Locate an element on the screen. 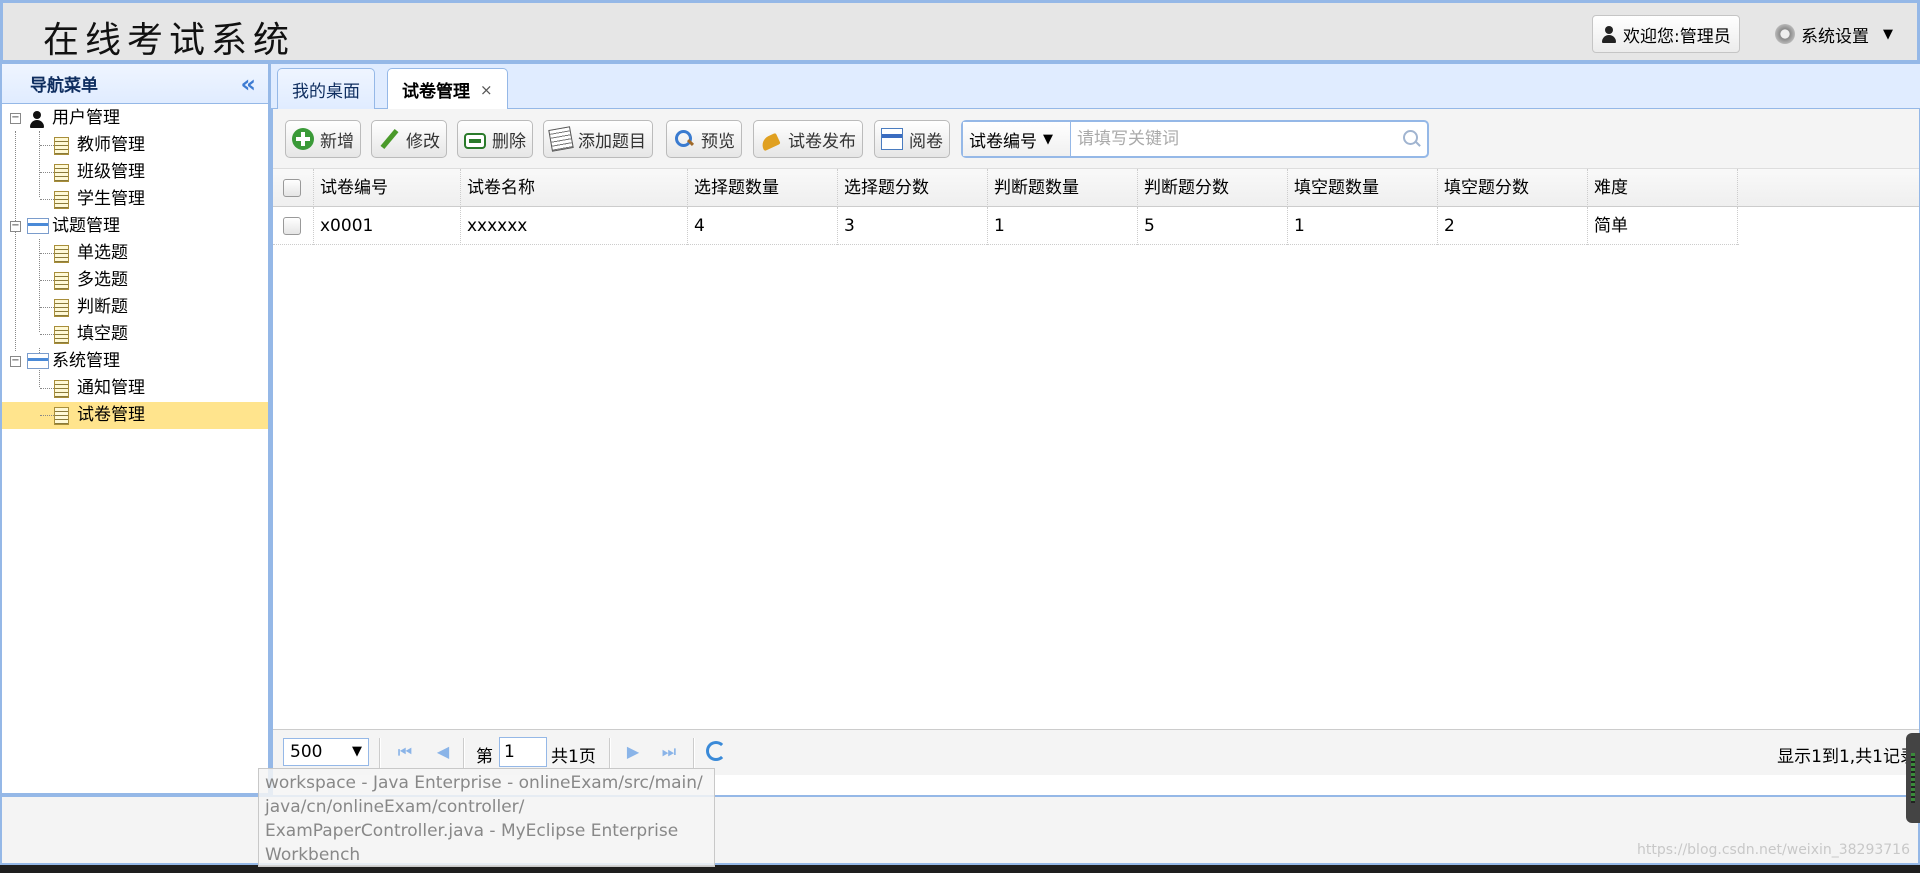 This screenshot has height=873, width=1920. column-header: 试卷编号 is located at coordinates (387, 188).